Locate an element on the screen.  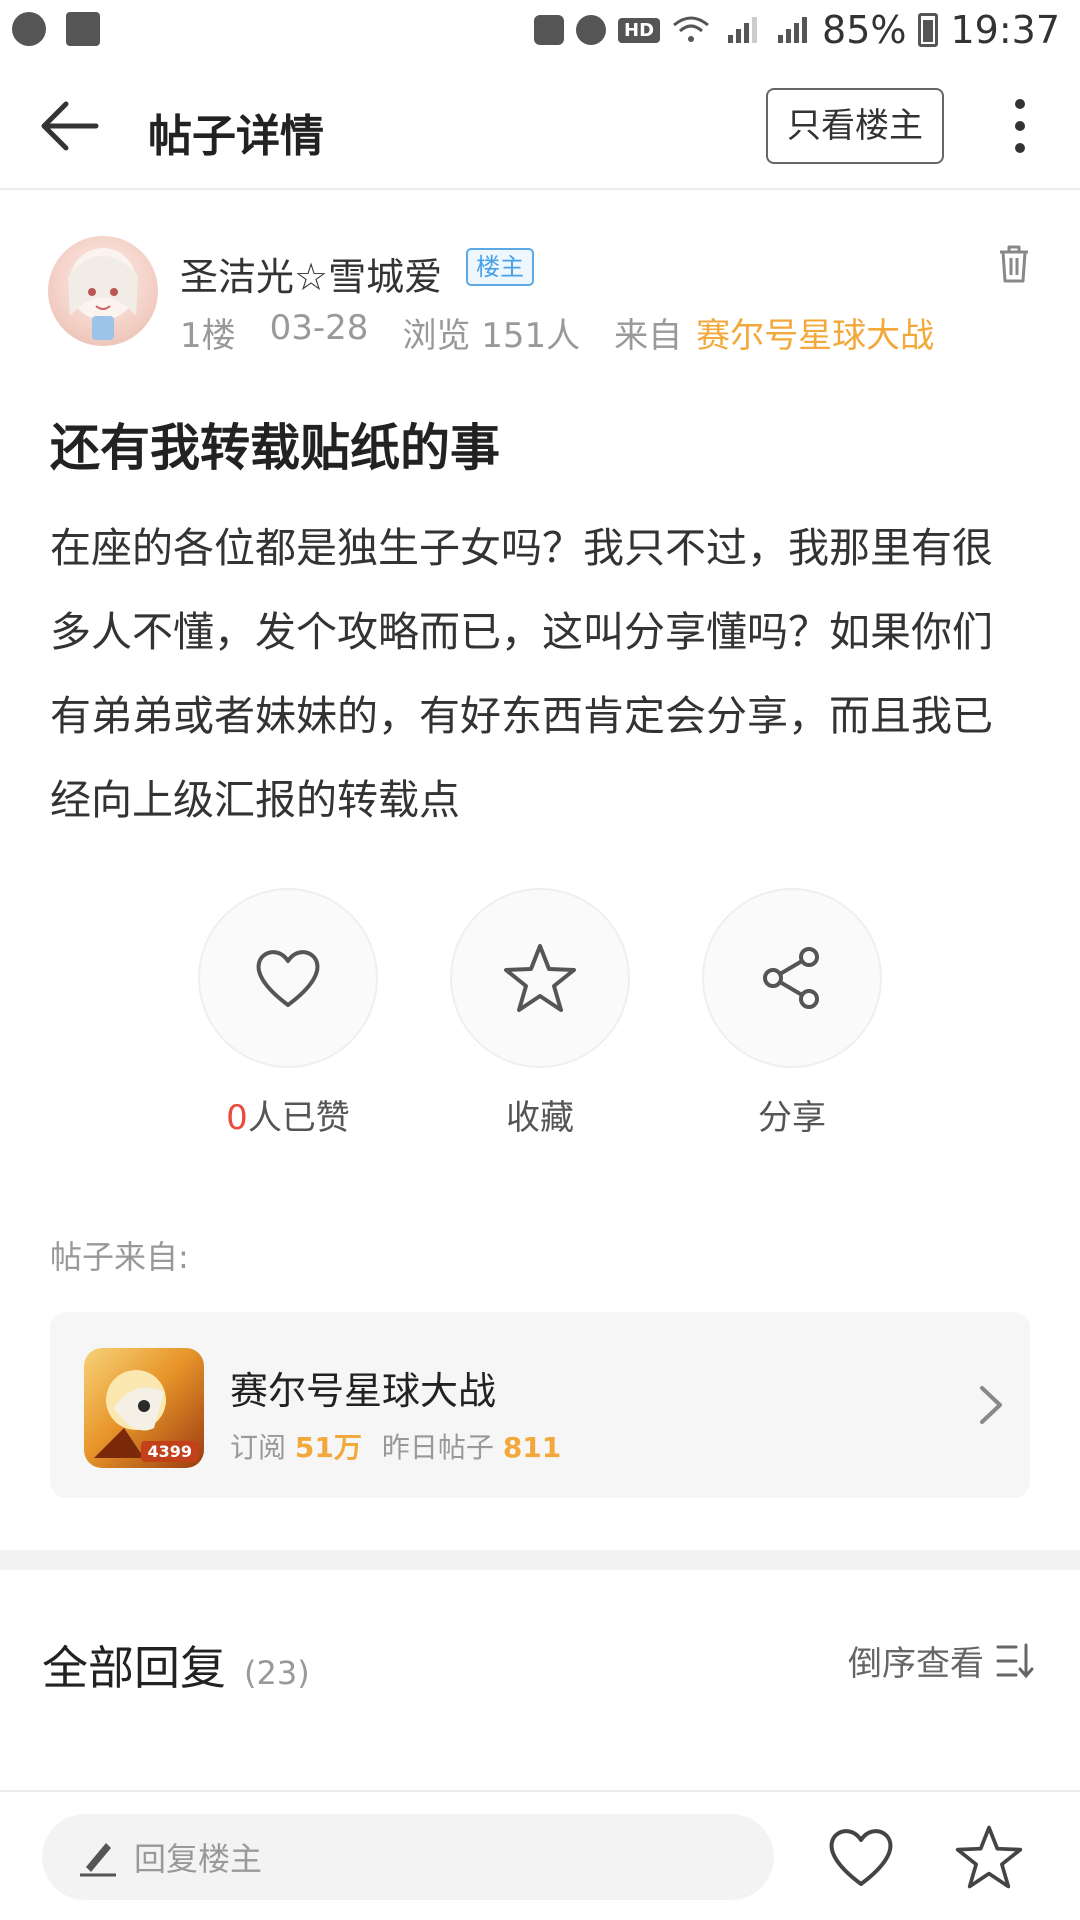
subscribe-label: 订阅 is located at coordinates (258, 1447).